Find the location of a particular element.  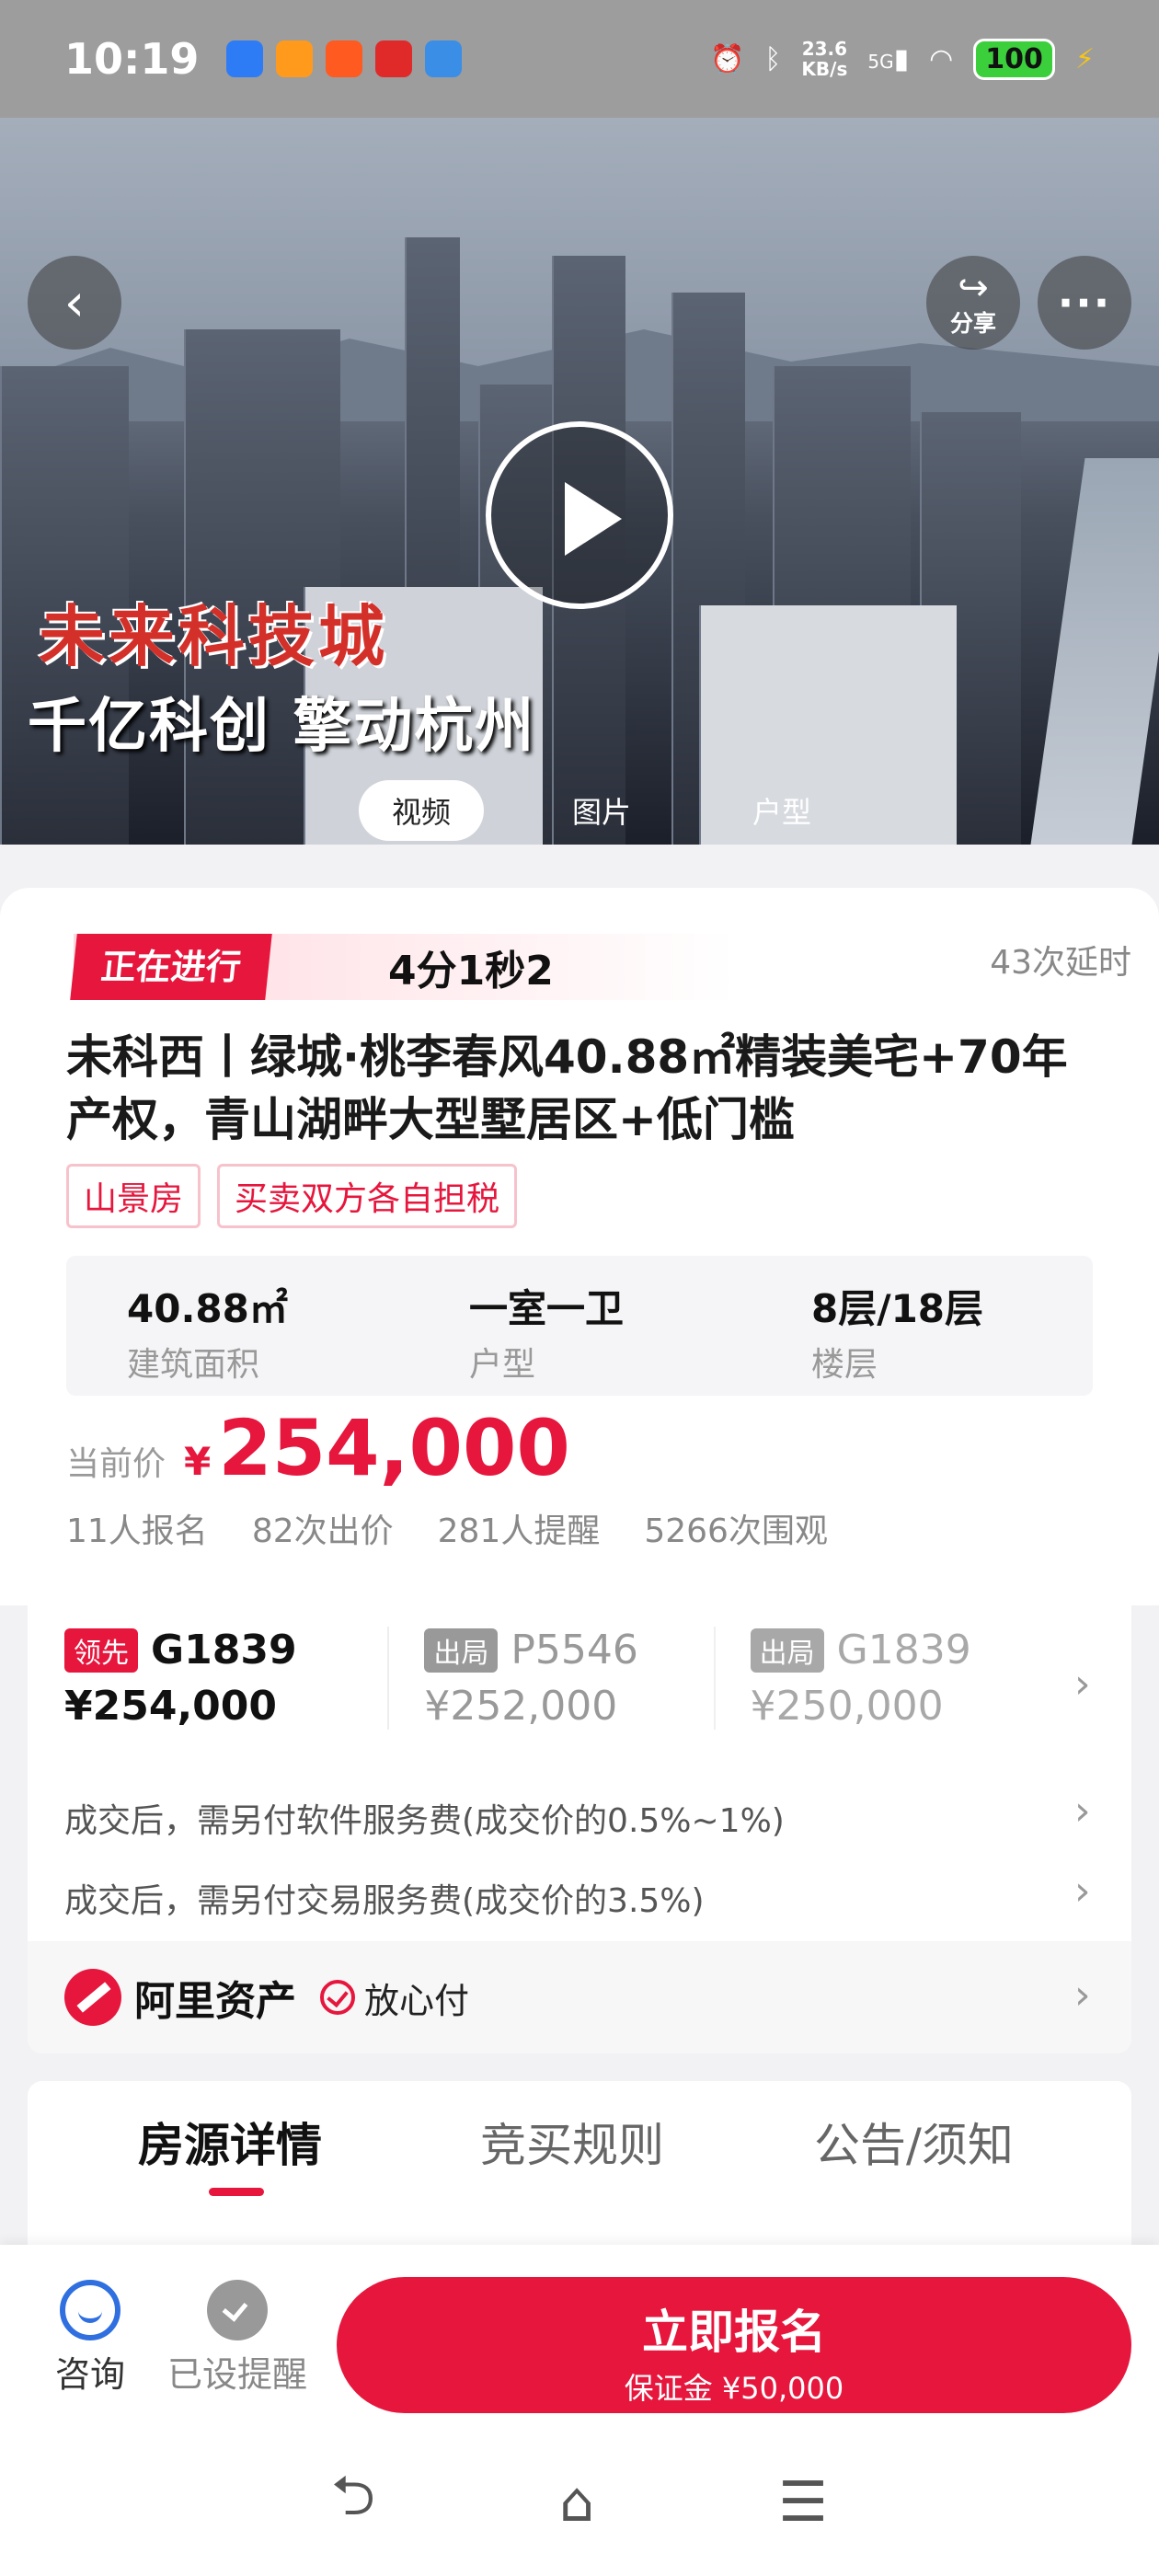

battery-indicator: 100 is located at coordinates (1014, 59).